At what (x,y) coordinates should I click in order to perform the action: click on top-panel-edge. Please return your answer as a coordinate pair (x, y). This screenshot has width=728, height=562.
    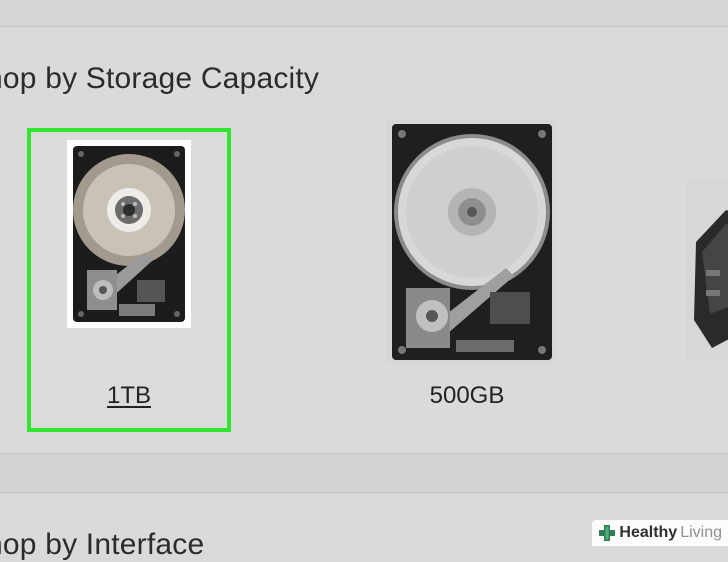
    Looking at the image, I should click on (364, 13).